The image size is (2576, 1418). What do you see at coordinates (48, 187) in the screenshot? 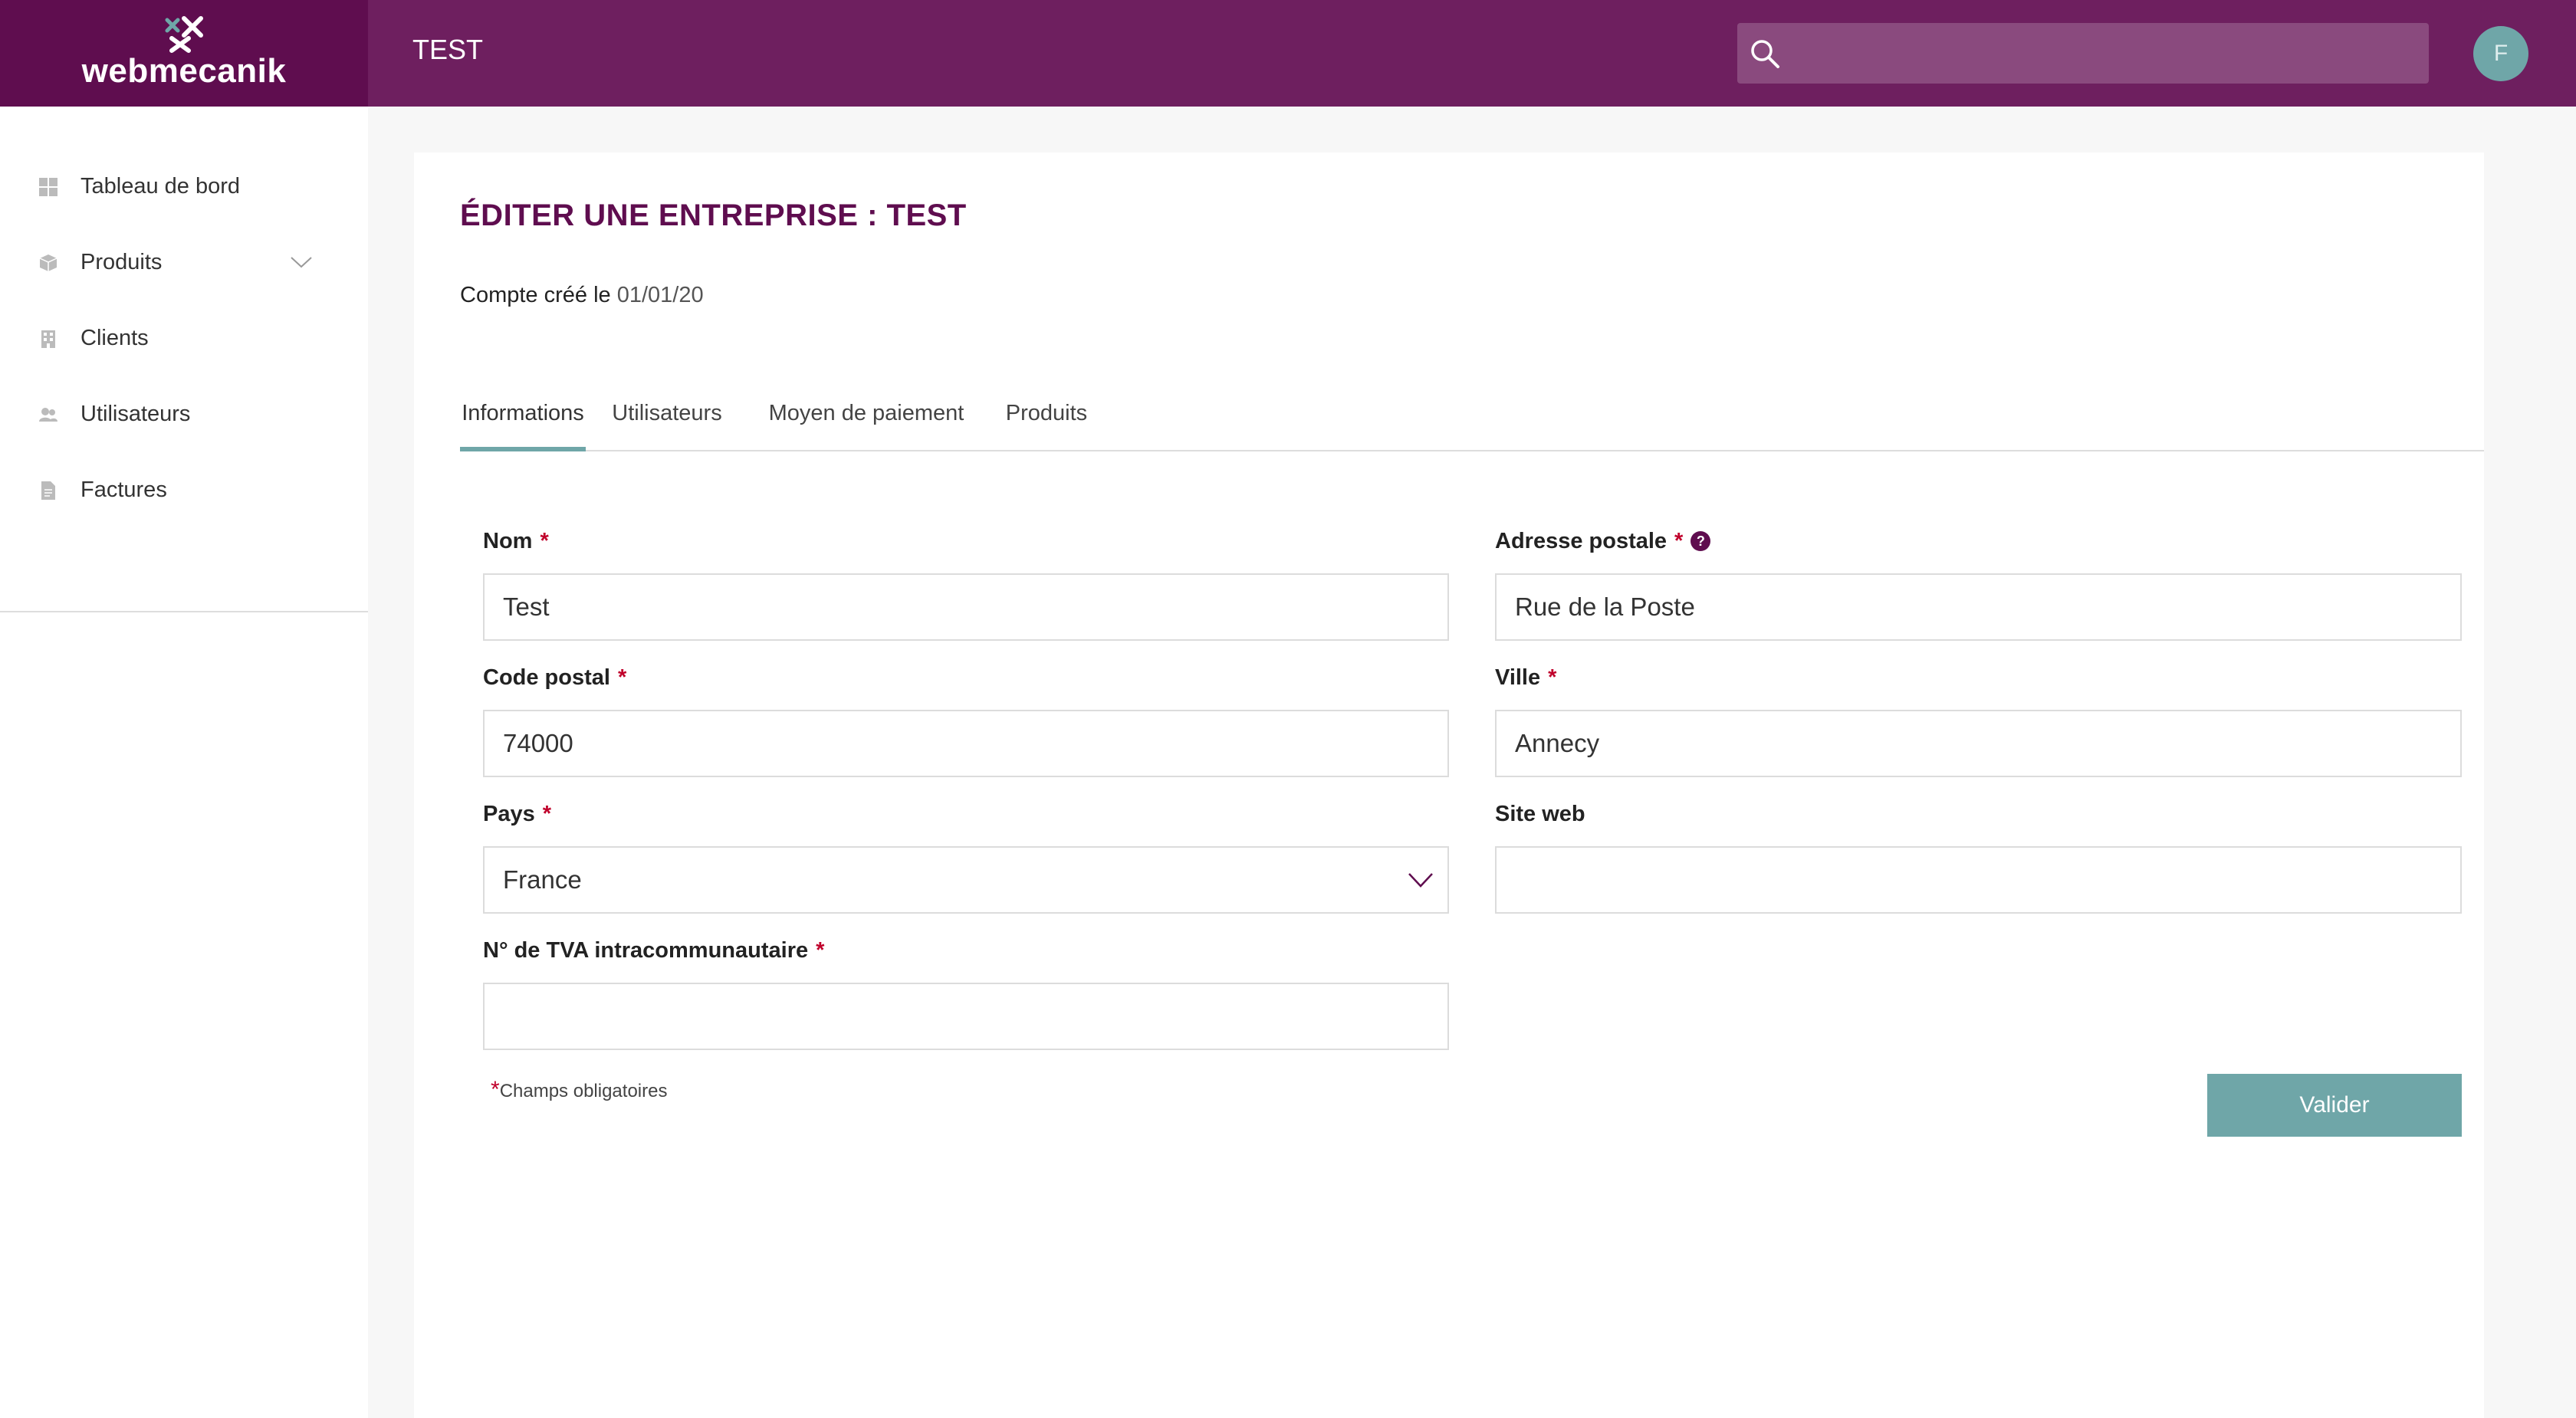
I see `dashboard-icon` at bounding box center [48, 187].